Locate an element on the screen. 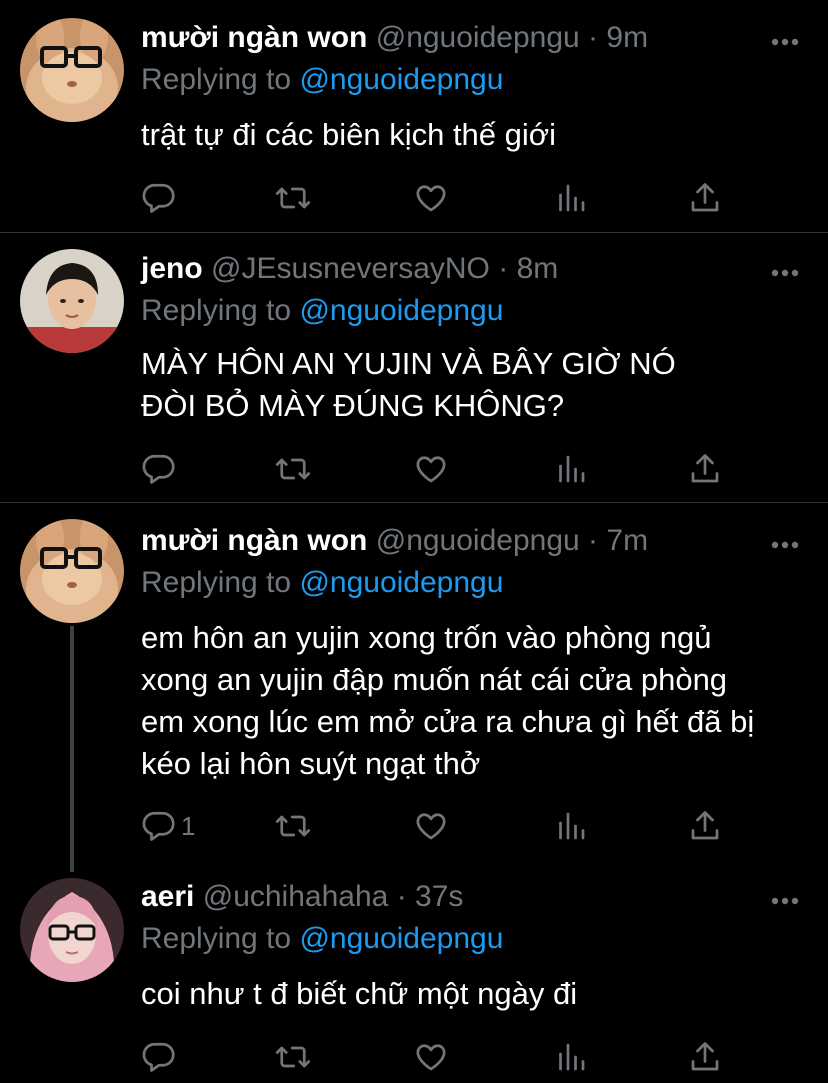 This screenshot has width=828, height=1083. timestamp: 9m is located at coordinates (627, 37).